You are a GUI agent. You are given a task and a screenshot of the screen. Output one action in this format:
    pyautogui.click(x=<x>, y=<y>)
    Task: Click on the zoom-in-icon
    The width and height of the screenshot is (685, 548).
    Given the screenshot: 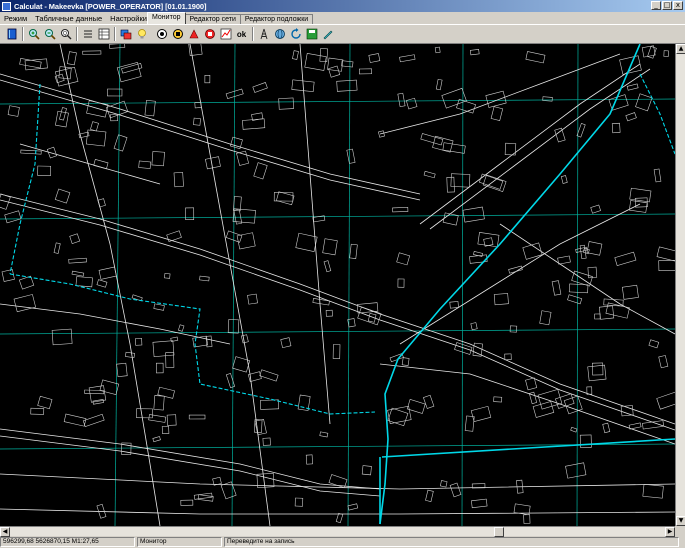 What is the action you would take?
    pyautogui.click(x=33, y=34)
    